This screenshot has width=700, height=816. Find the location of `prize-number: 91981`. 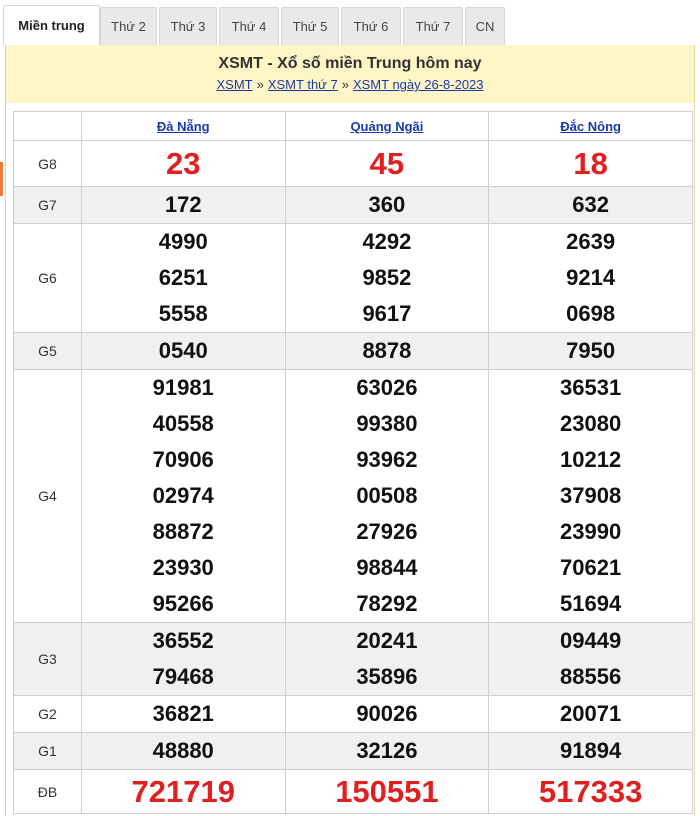

prize-number: 91981 is located at coordinates (183, 387).